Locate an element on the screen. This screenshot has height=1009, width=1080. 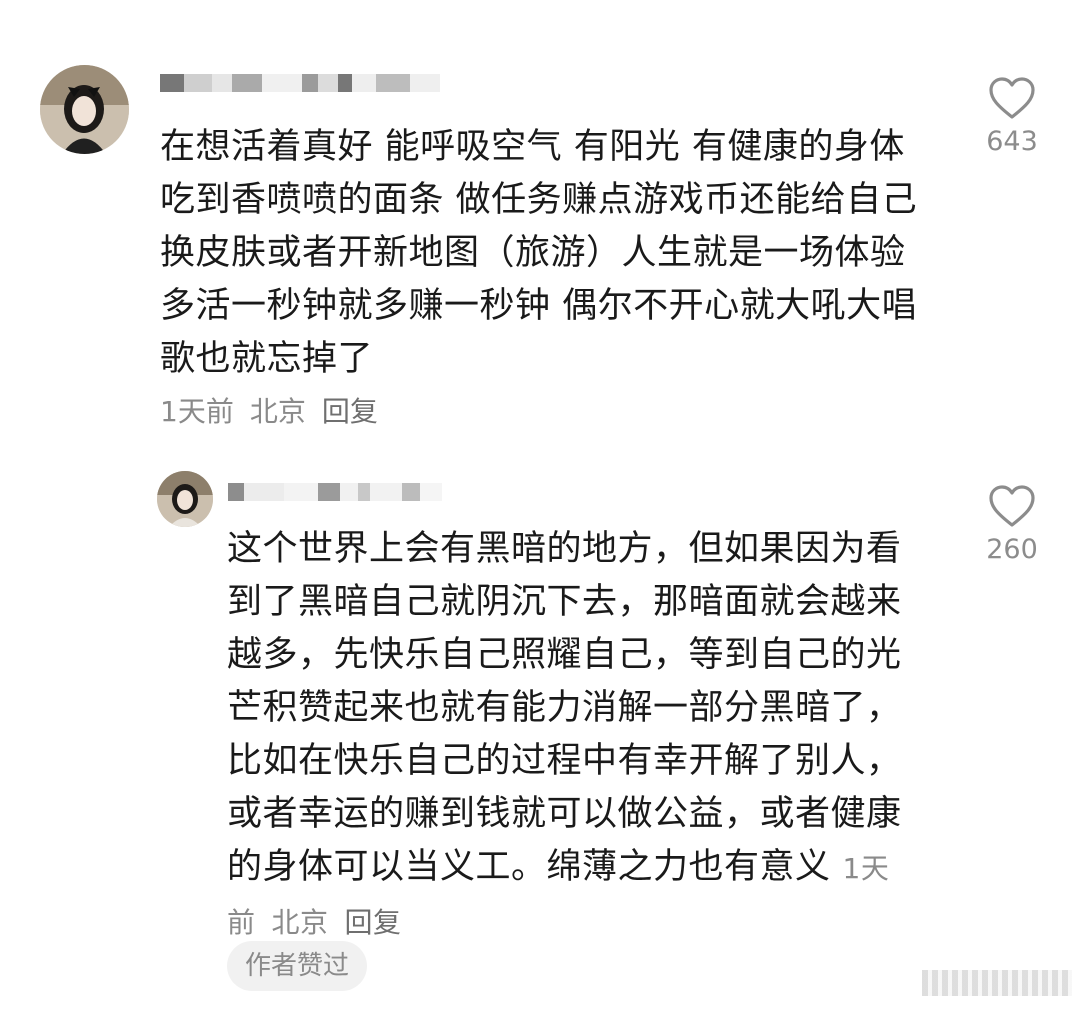
author-liked-badge: 作者赞过 is located at coordinates (297, 966).